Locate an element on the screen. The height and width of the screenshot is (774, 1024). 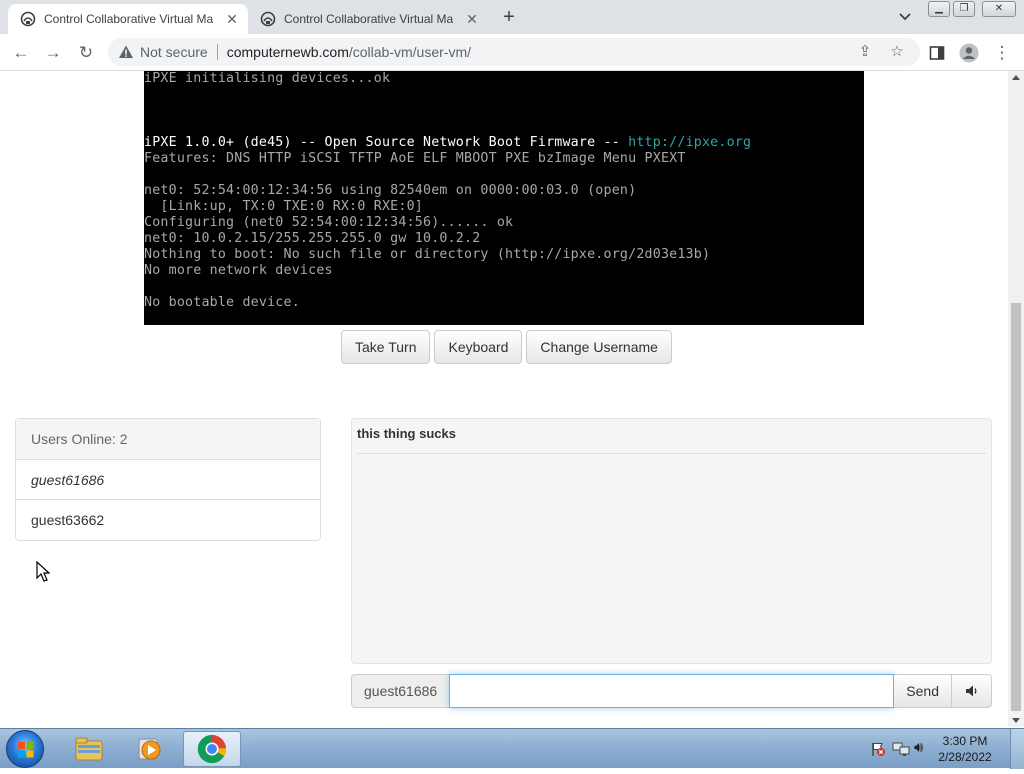
tab-inactive: Control Collaborative Virtual Ma ✕ is located at coordinates (368, 19).